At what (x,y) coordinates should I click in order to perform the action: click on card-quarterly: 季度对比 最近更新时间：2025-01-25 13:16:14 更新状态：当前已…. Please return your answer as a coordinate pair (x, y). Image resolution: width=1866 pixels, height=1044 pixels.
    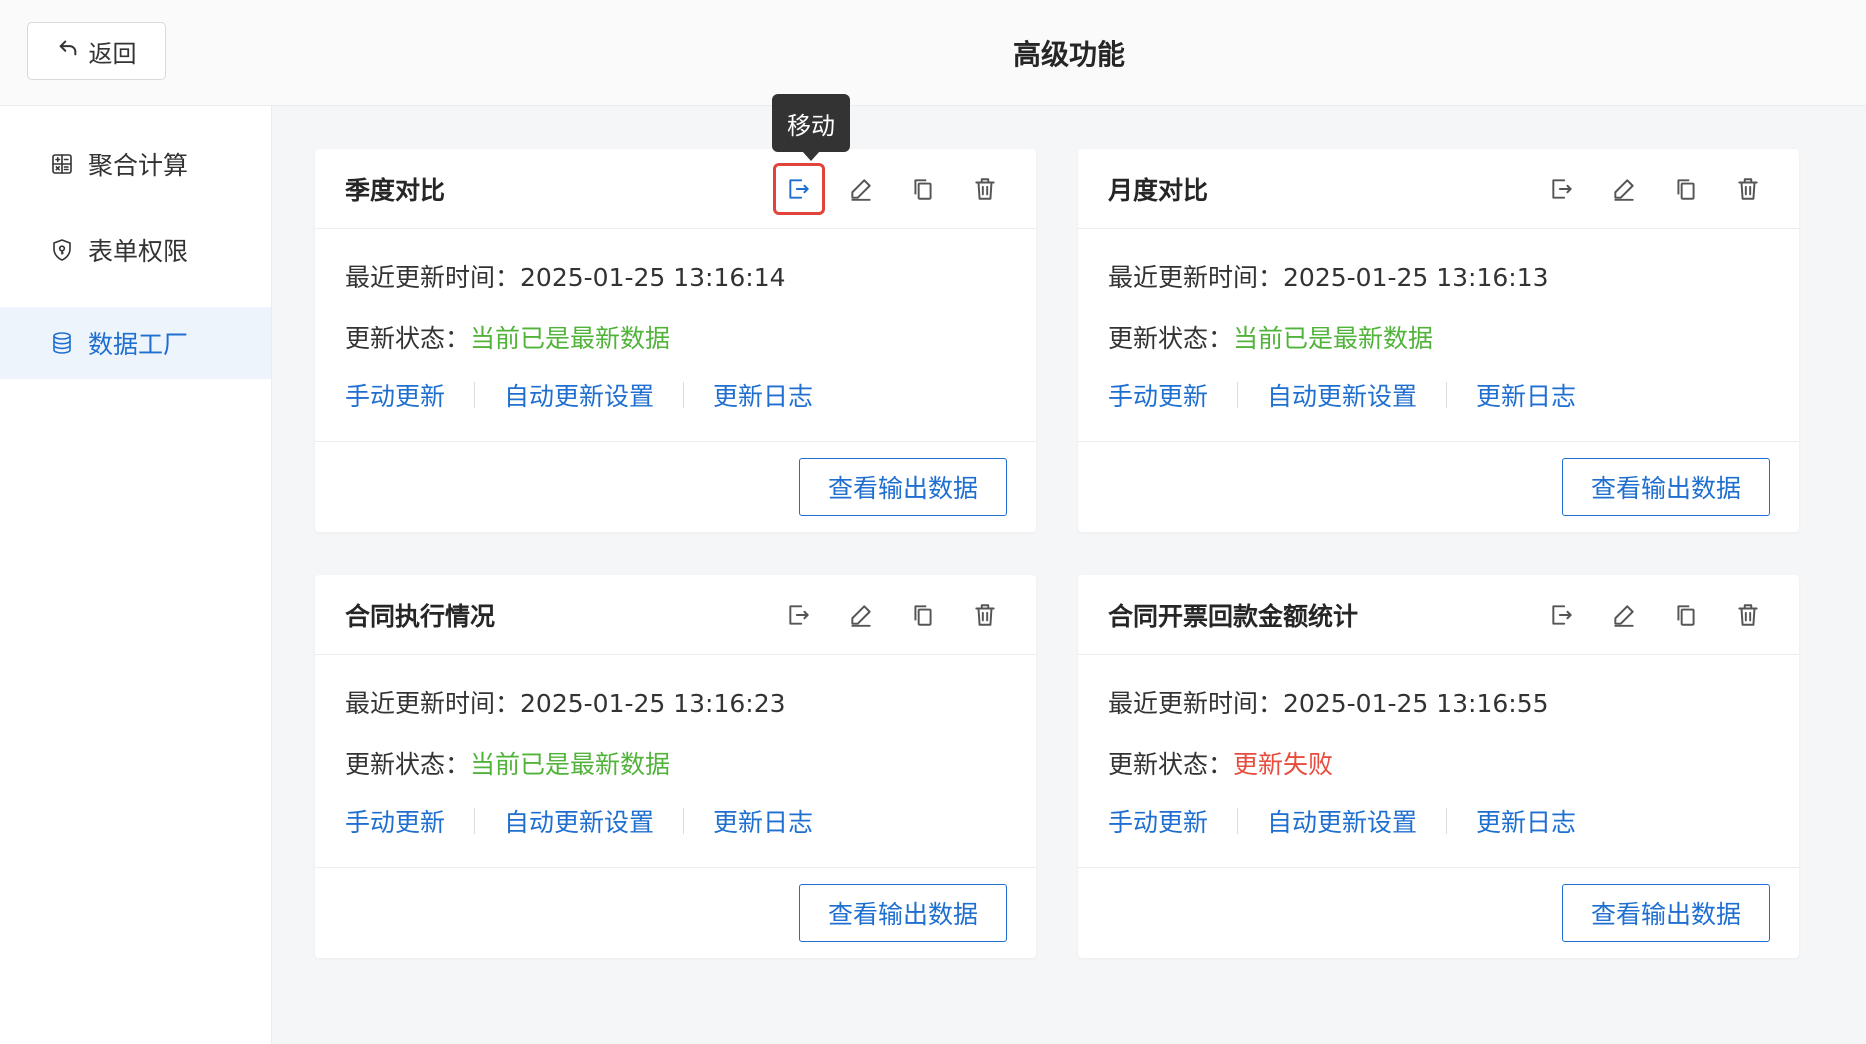
    Looking at the image, I should click on (675, 340).